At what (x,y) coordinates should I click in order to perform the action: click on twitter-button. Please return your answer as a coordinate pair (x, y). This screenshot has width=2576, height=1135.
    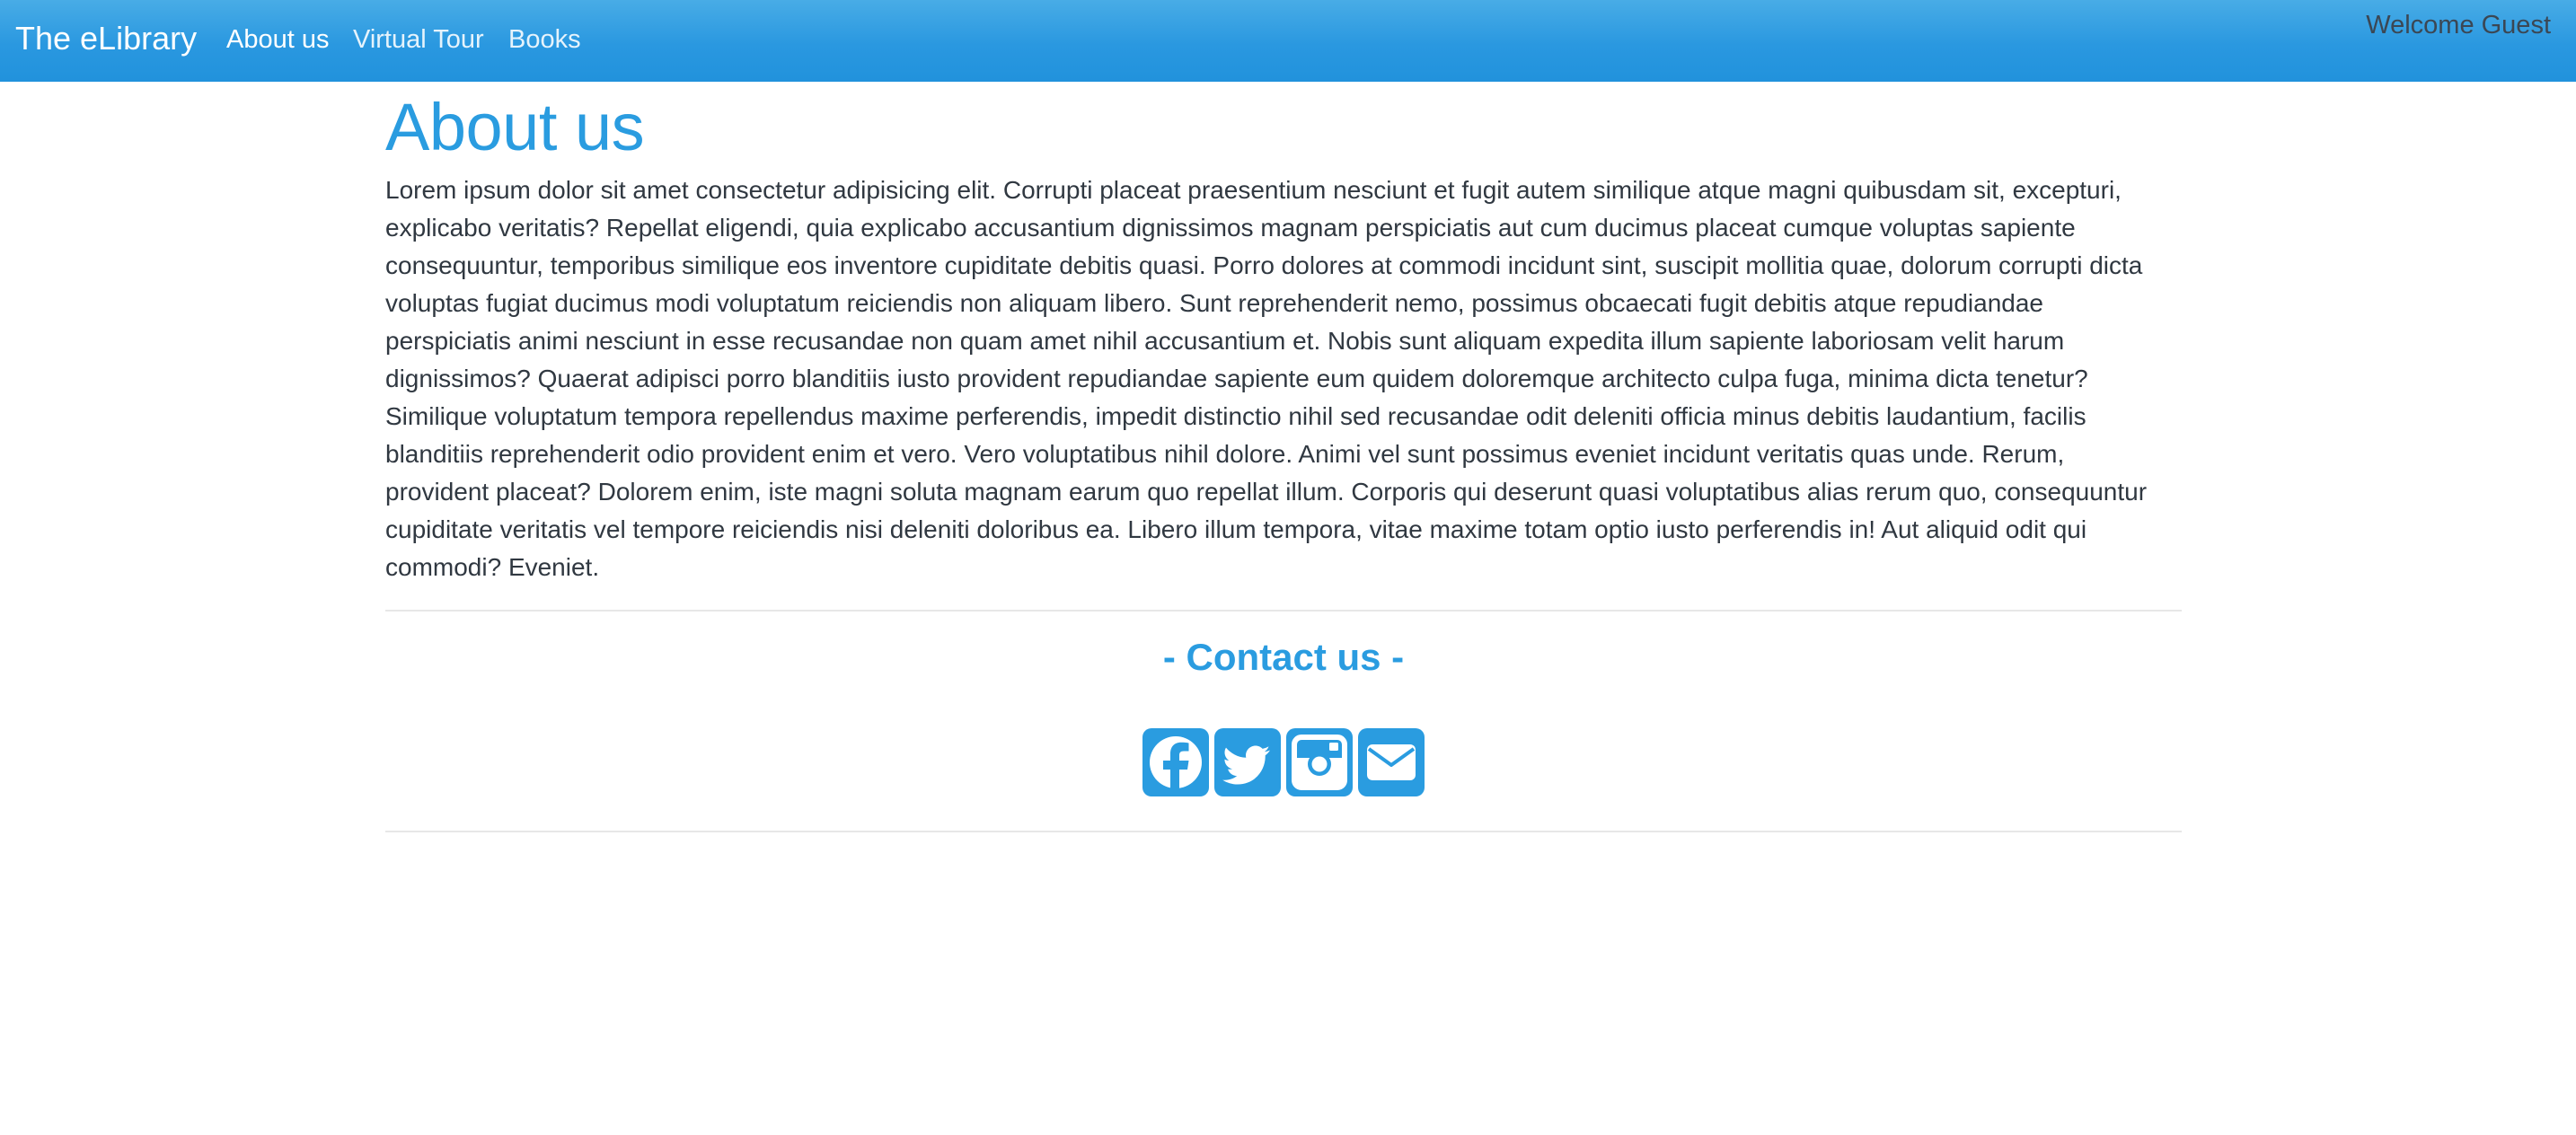
    Looking at the image, I should click on (1247, 762).